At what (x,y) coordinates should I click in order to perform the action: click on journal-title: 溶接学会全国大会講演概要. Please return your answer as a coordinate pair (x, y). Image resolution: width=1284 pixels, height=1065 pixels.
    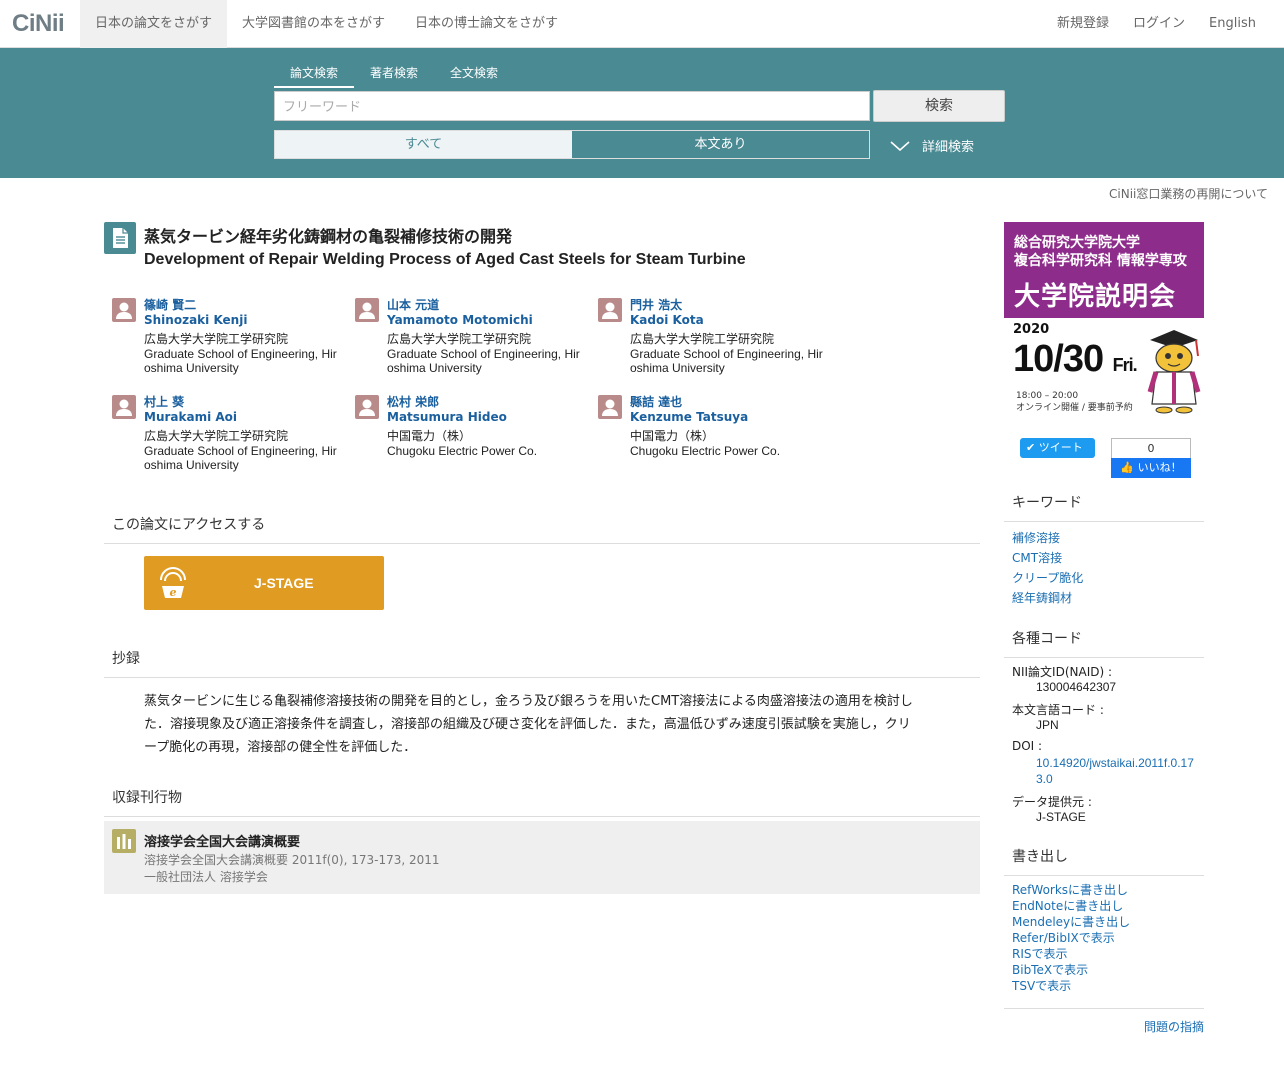
    Looking at the image, I should click on (222, 840).